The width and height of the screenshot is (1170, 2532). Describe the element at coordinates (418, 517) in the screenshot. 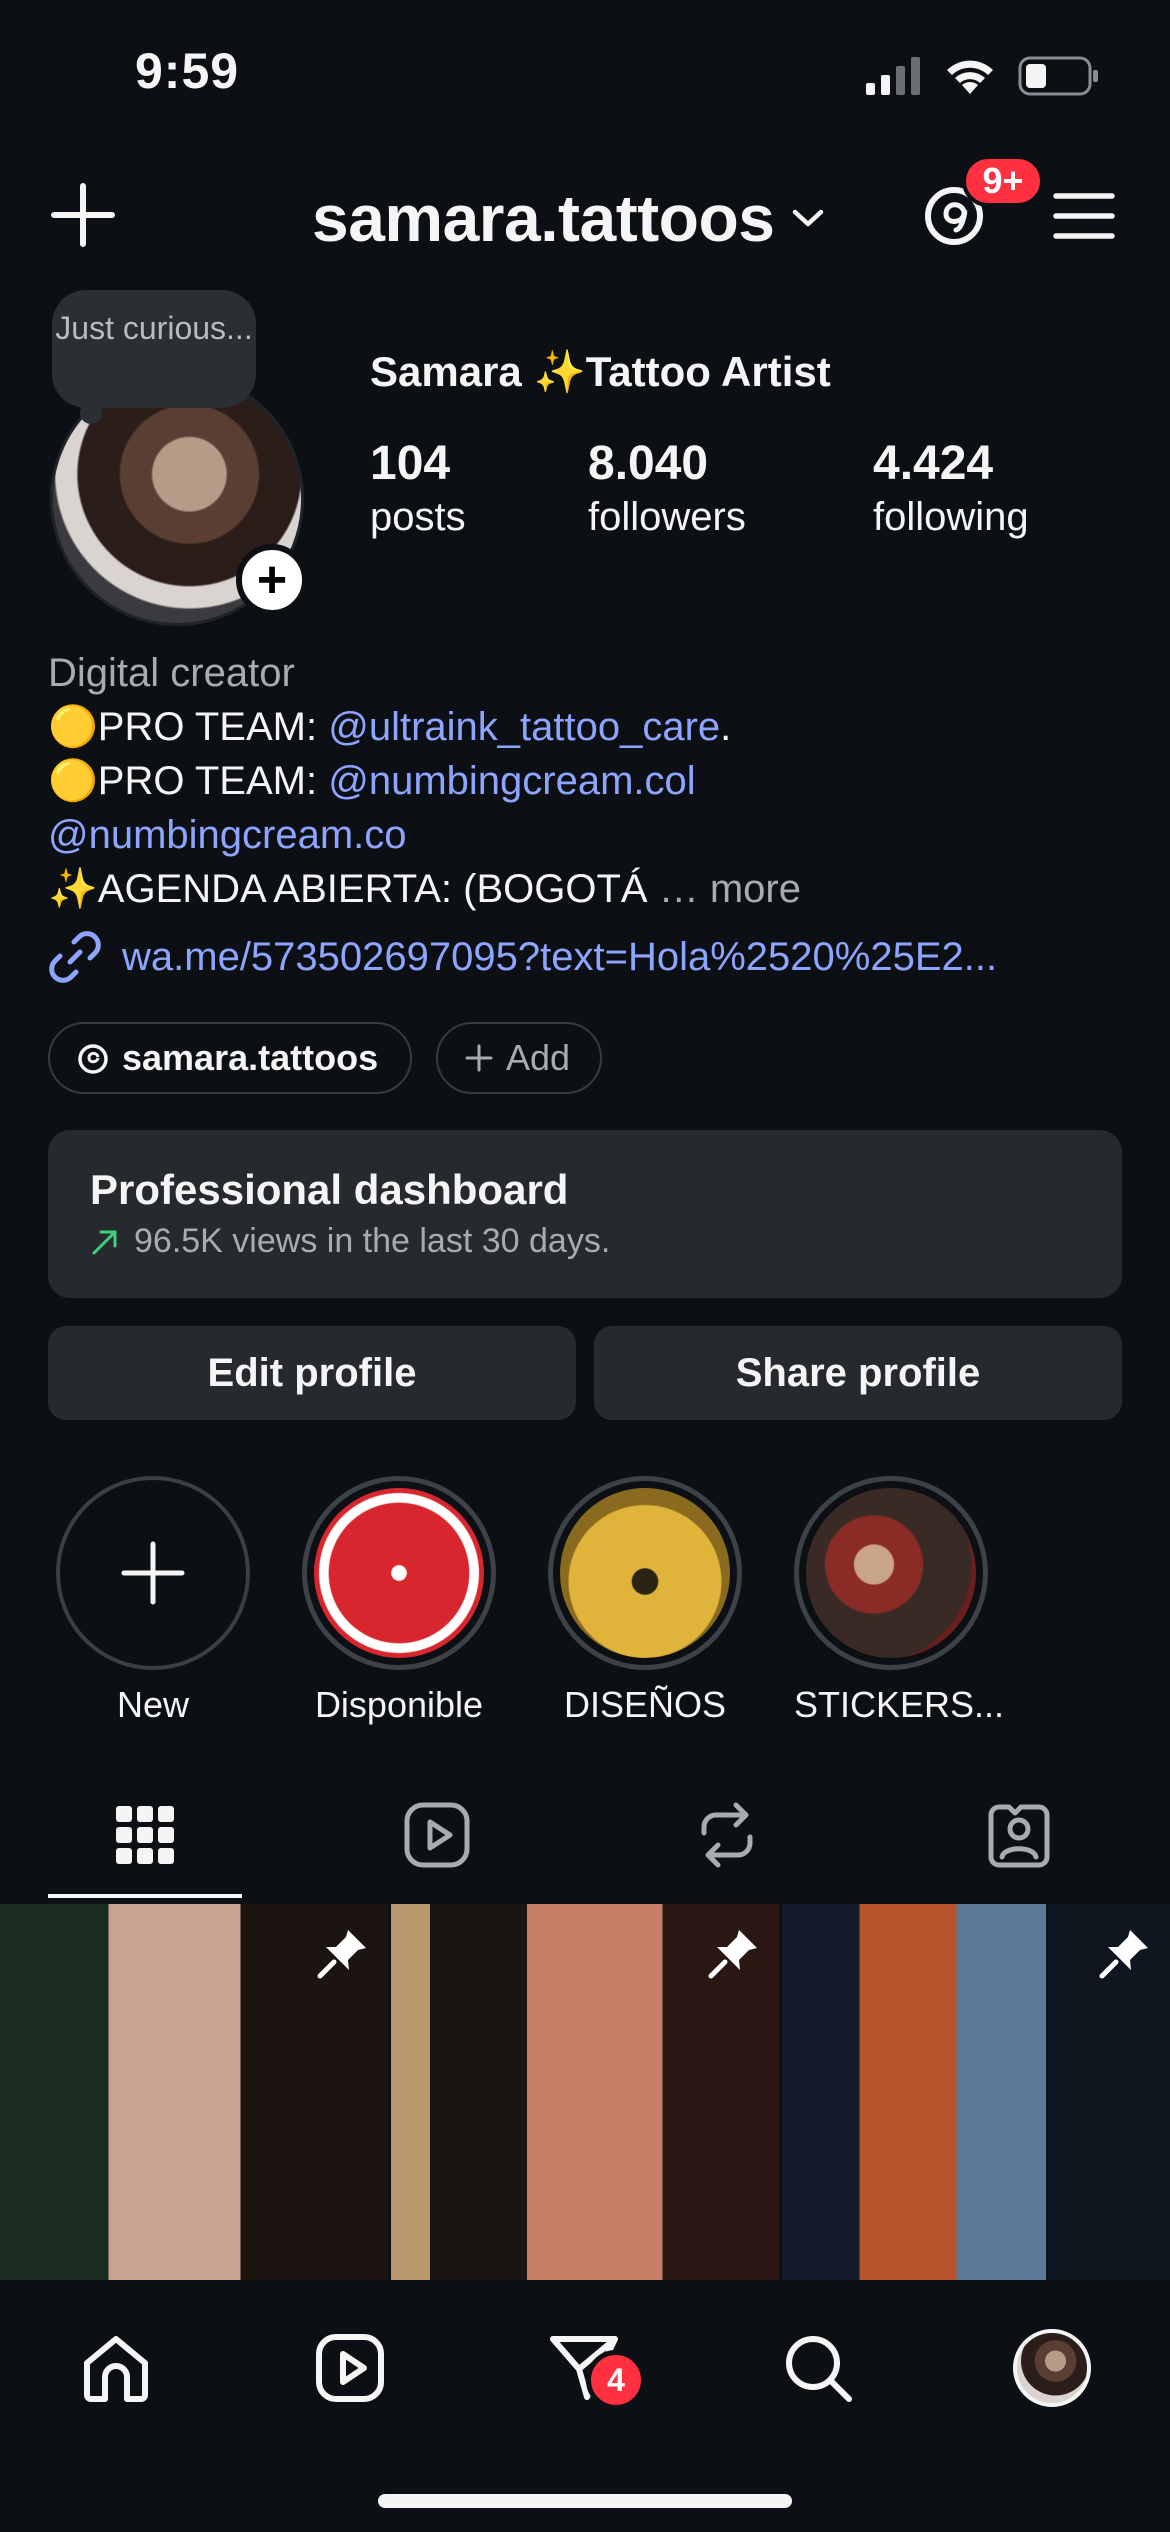

I see `posts-label: posts` at that location.